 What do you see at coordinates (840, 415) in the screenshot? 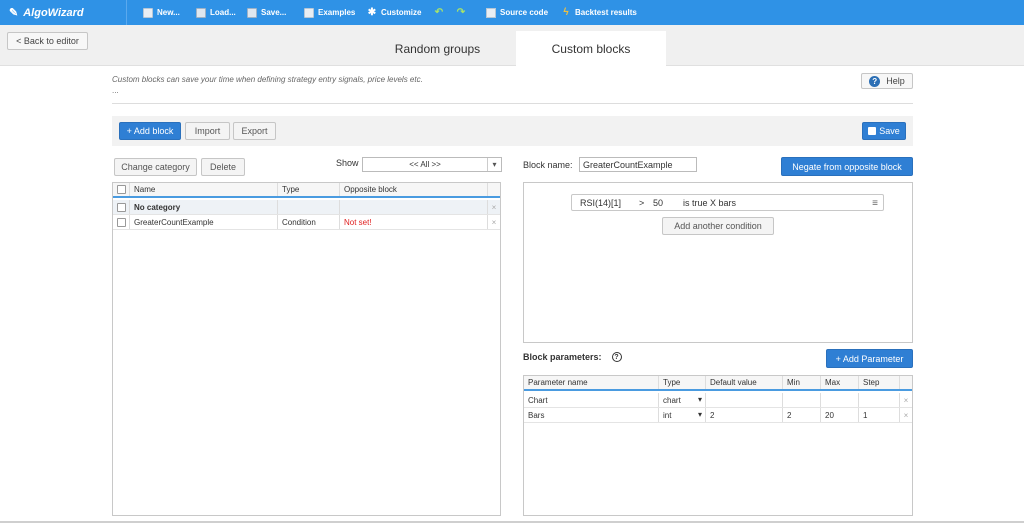
I see `param-max-cell: 20` at bounding box center [840, 415].